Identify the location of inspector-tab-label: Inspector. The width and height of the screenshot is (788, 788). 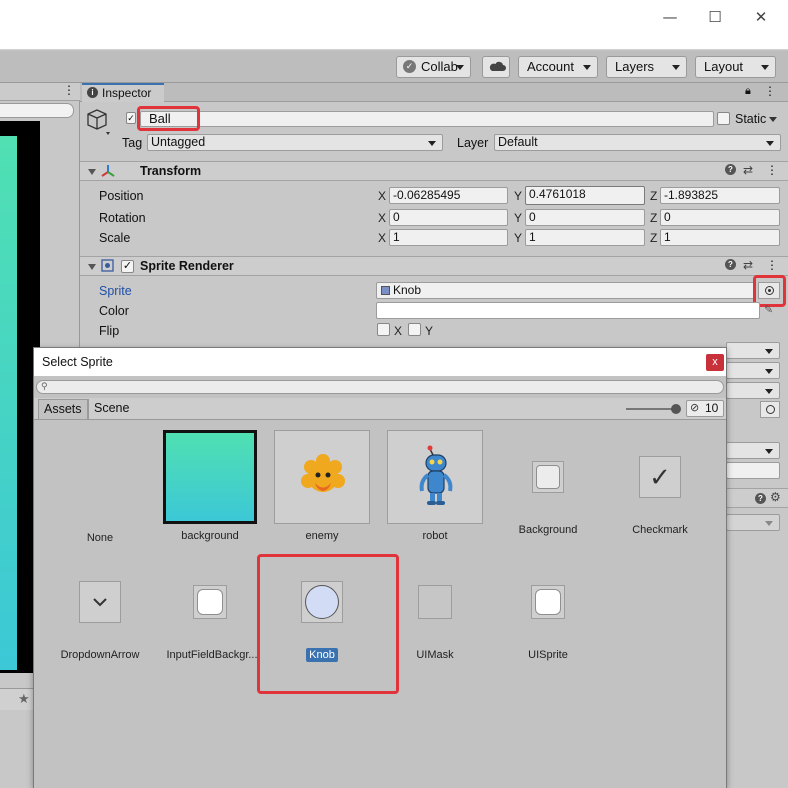
(127, 93).